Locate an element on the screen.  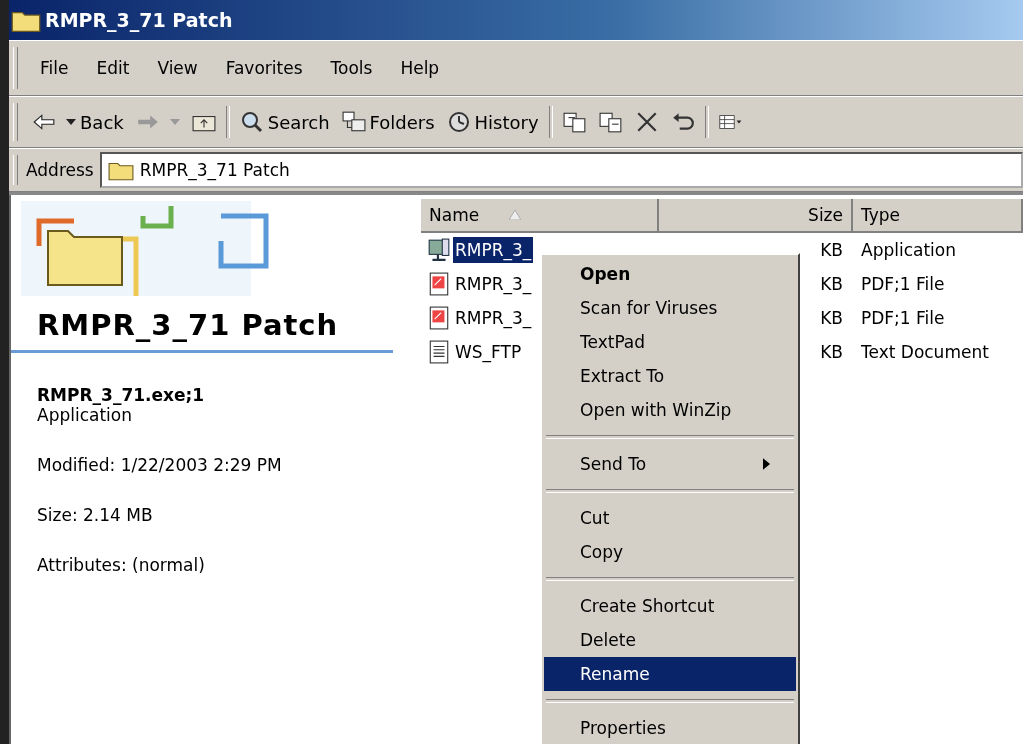
menu-item: Scan for Viruses is located at coordinates (670, 308).